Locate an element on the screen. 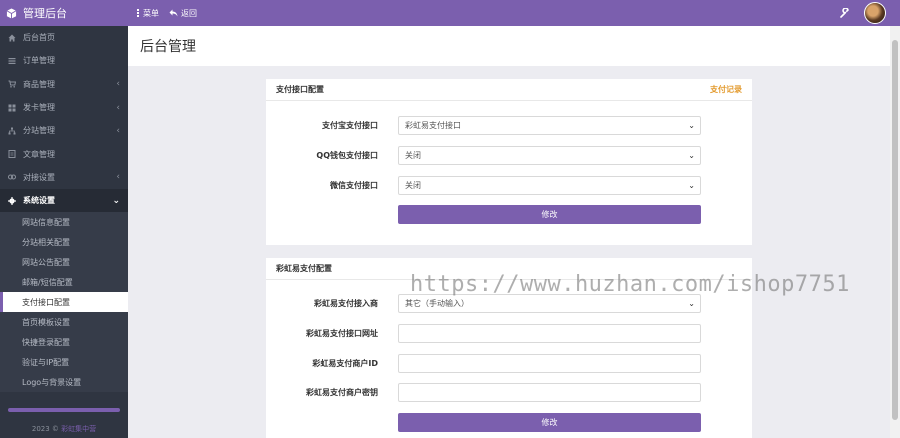  page-header: 后台管理 is located at coordinates (509, 46).